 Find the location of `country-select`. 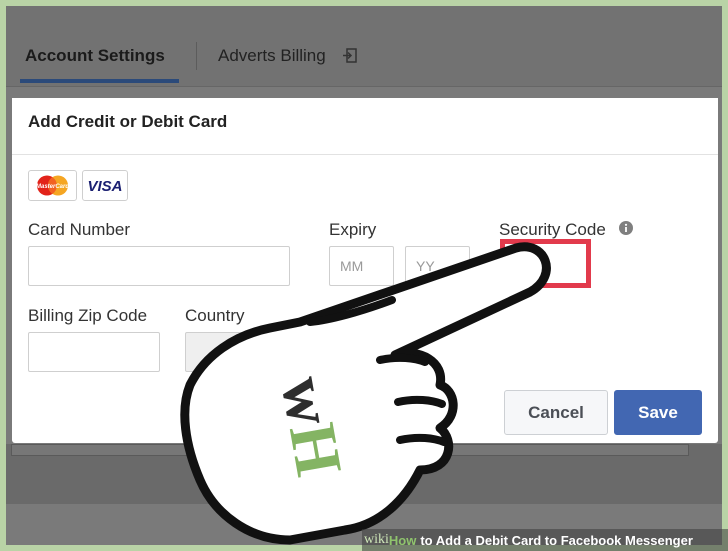

country-select is located at coordinates (241, 352).